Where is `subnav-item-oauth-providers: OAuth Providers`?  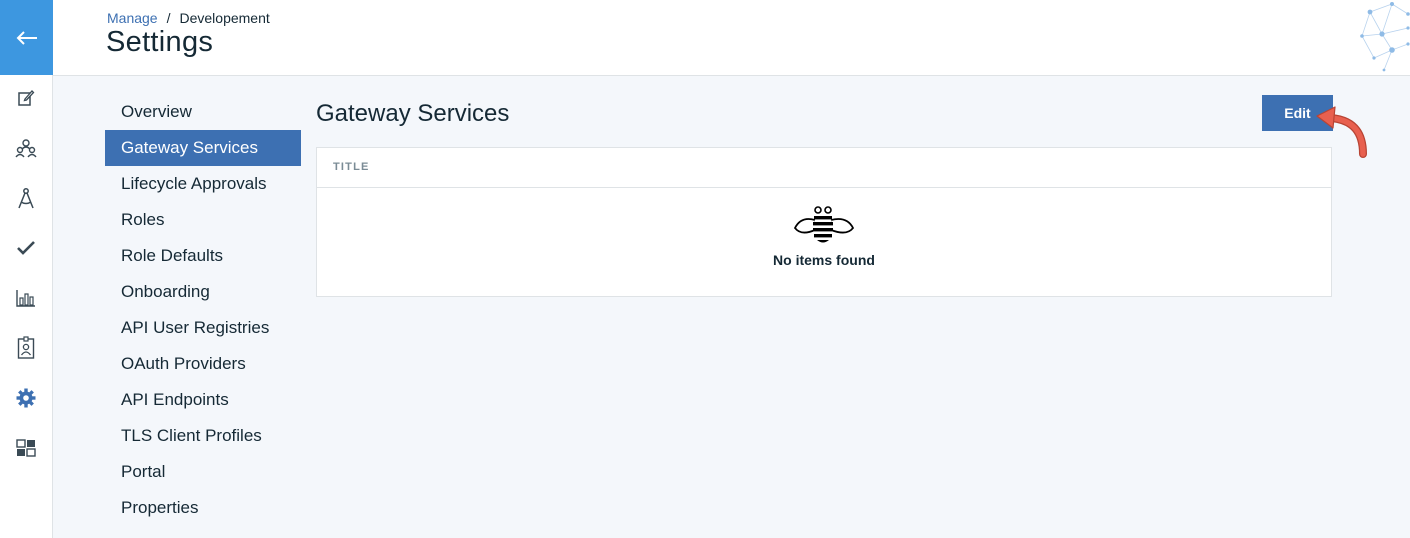 subnav-item-oauth-providers: OAuth Providers is located at coordinates (203, 364).